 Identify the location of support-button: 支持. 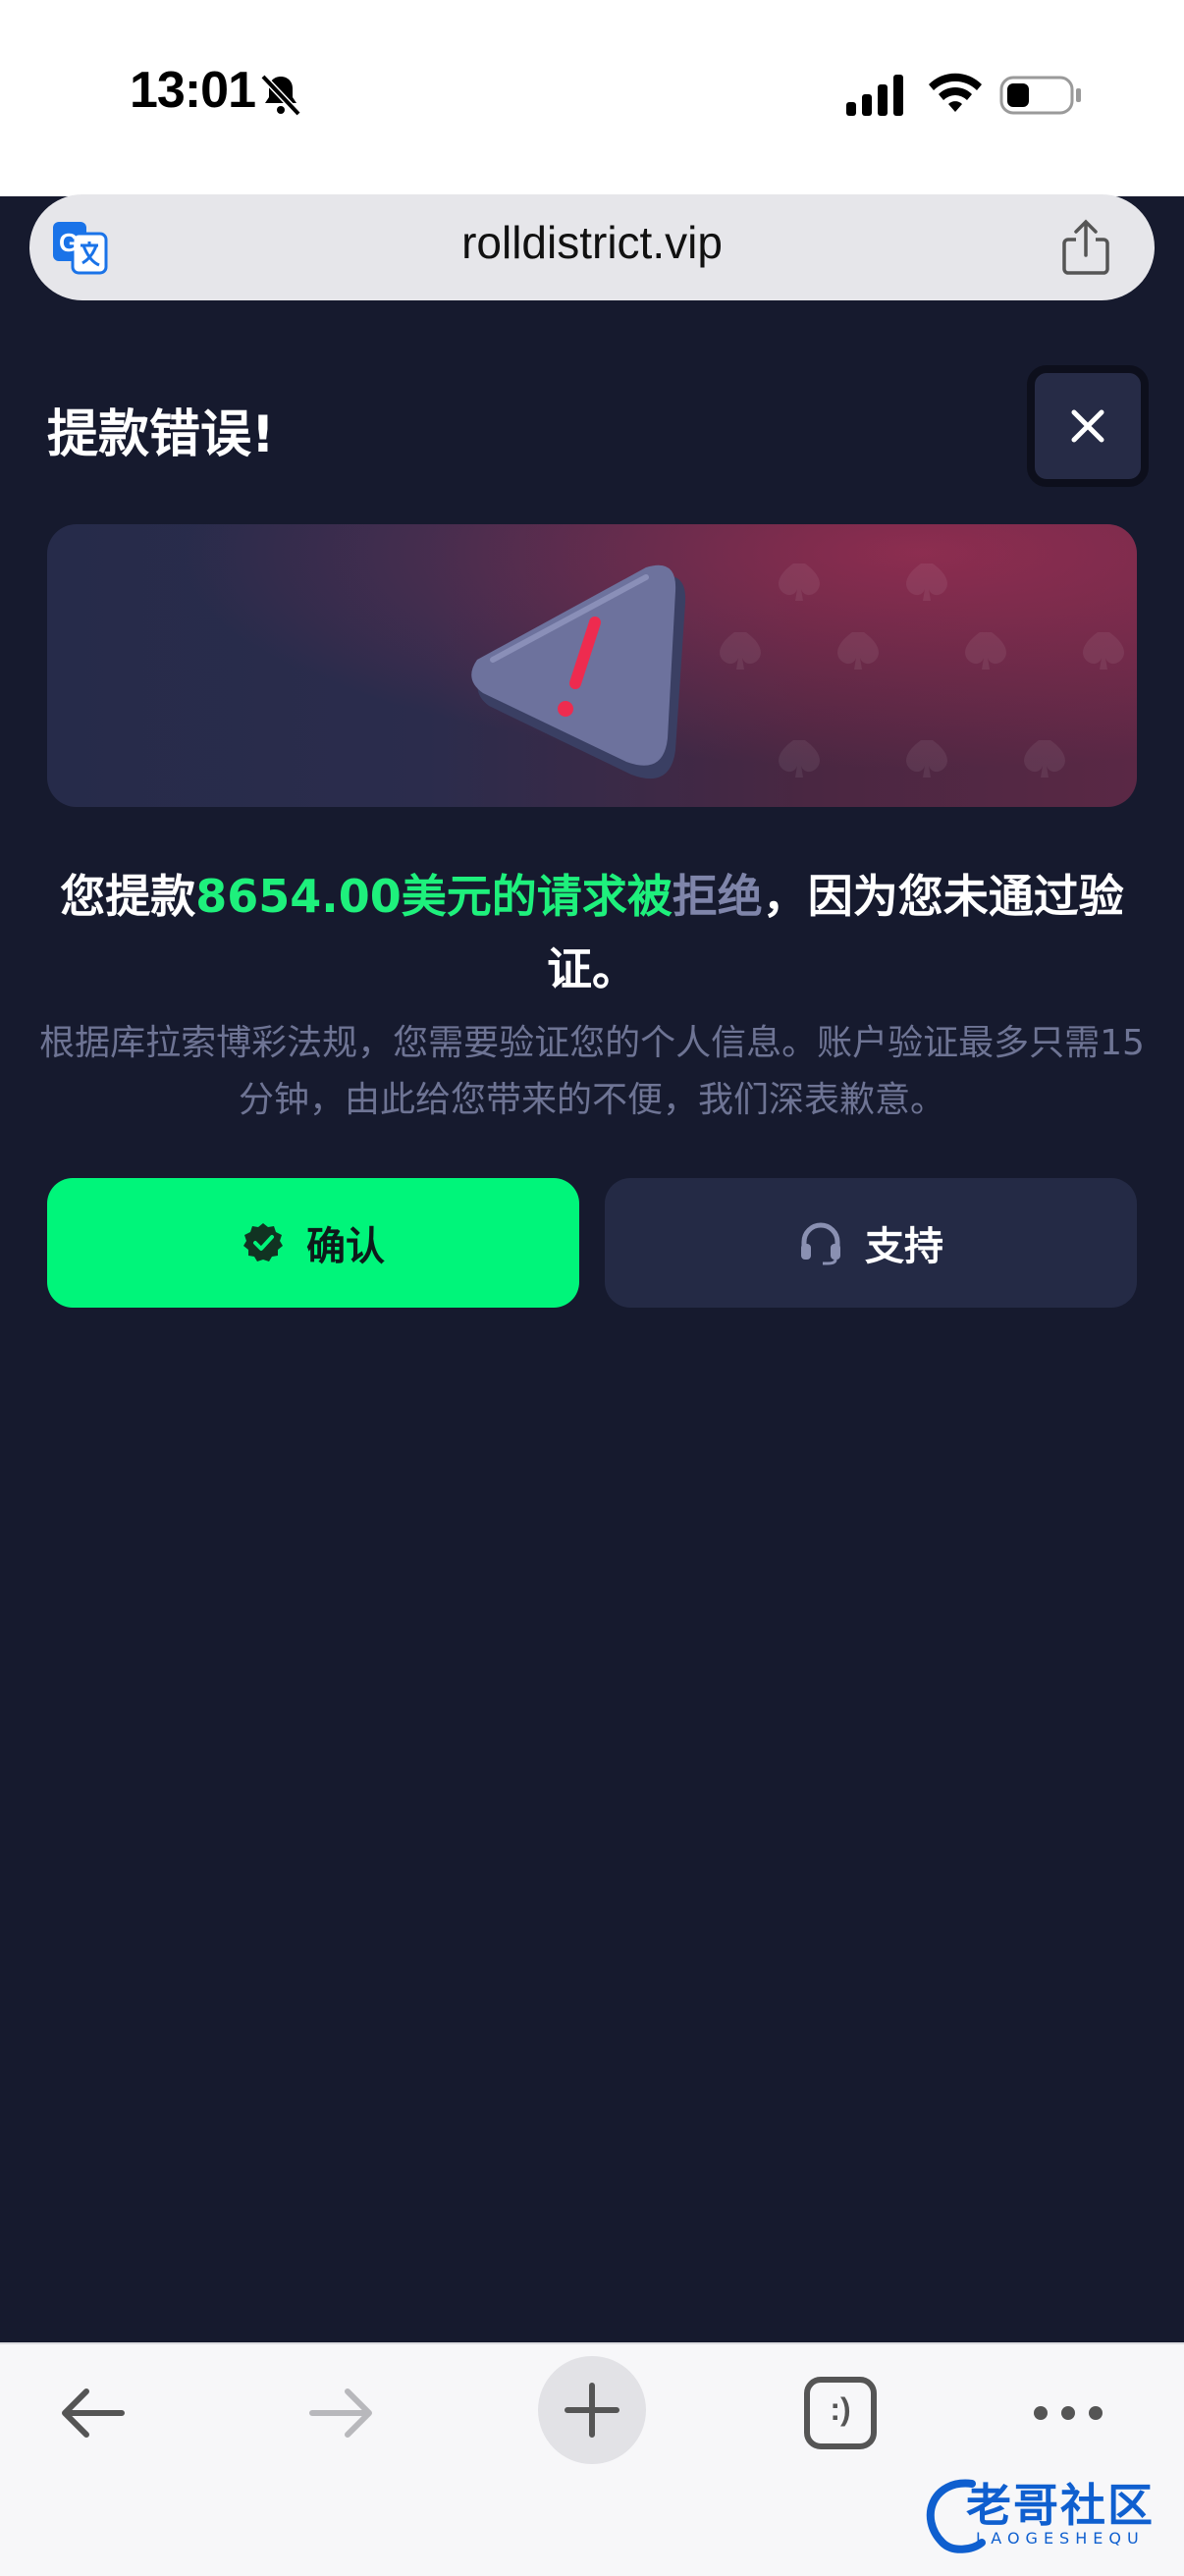
(871, 1243).